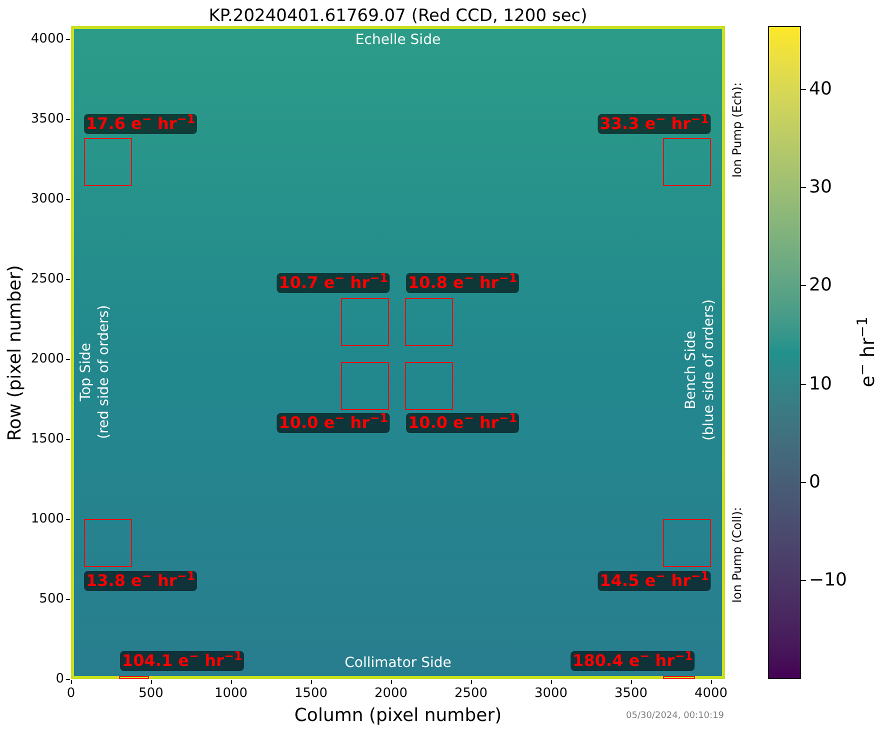 The image size is (891, 729). Describe the element at coordinates (71, 694) in the screenshot. I see `x-tick-label: 0` at that location.